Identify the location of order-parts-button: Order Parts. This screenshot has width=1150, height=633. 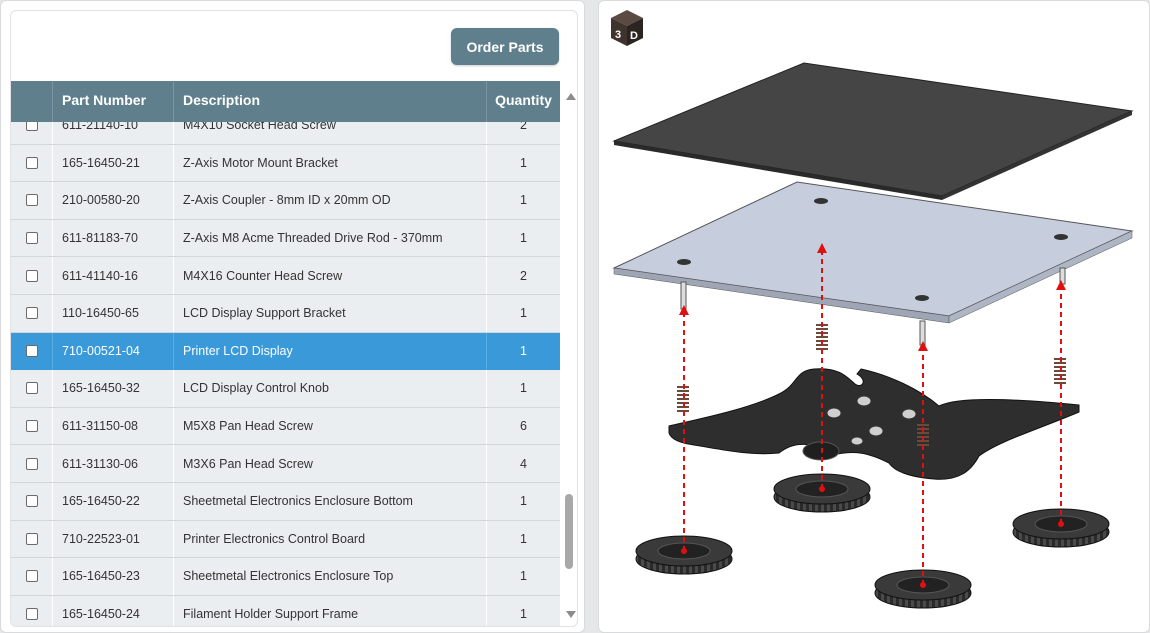
(505, 46).